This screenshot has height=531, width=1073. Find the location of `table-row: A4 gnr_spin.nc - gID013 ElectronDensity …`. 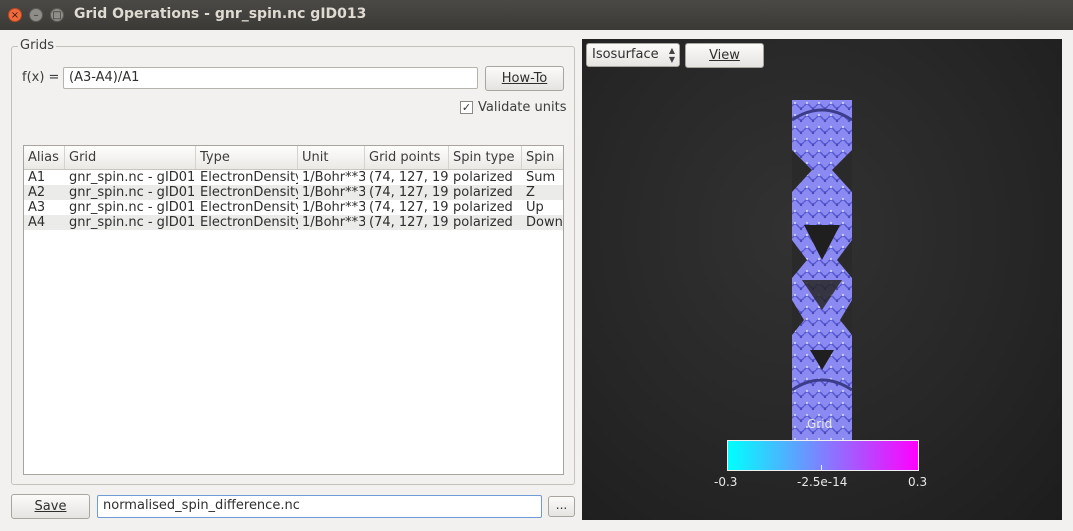

table-row: A4 gnr_spin.nc - gID013 ElectronDensity … is located at coordinates (293, 222).